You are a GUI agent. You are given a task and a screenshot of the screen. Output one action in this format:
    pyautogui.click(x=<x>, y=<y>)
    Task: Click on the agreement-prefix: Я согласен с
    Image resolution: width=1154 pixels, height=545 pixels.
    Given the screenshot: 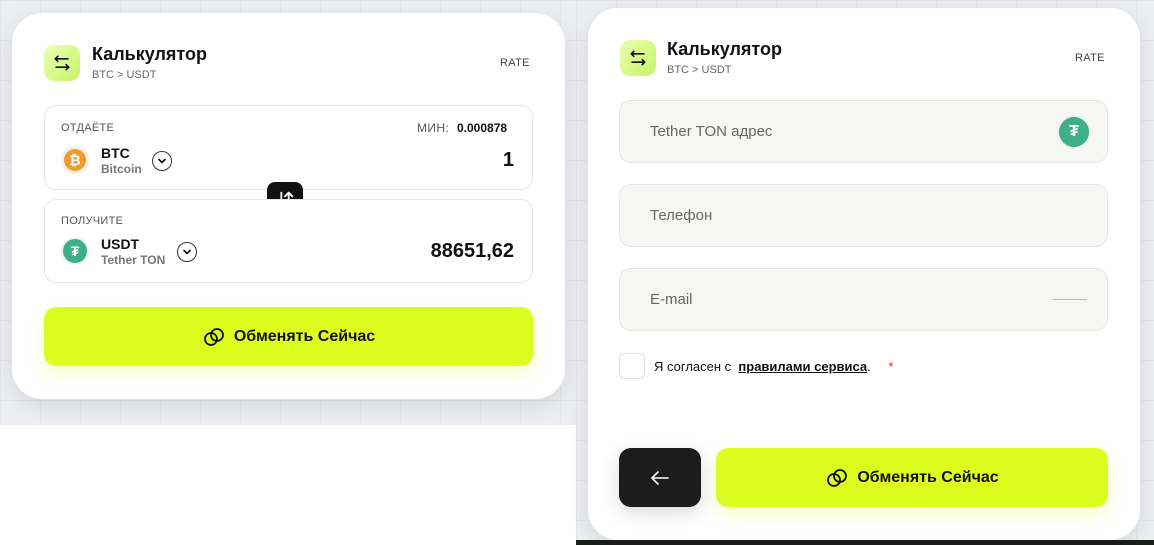 What is the action you would take?
    pyautogui.click(x=693, y=366)
    